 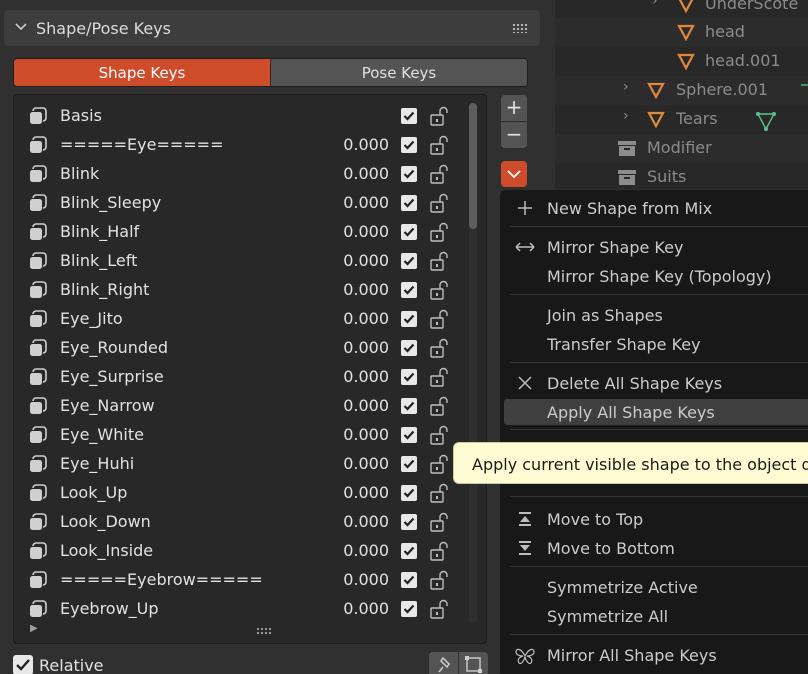 I want to click on menu-item-symmetrize-active: Symmetrize Active, so click(x=654, y=587).